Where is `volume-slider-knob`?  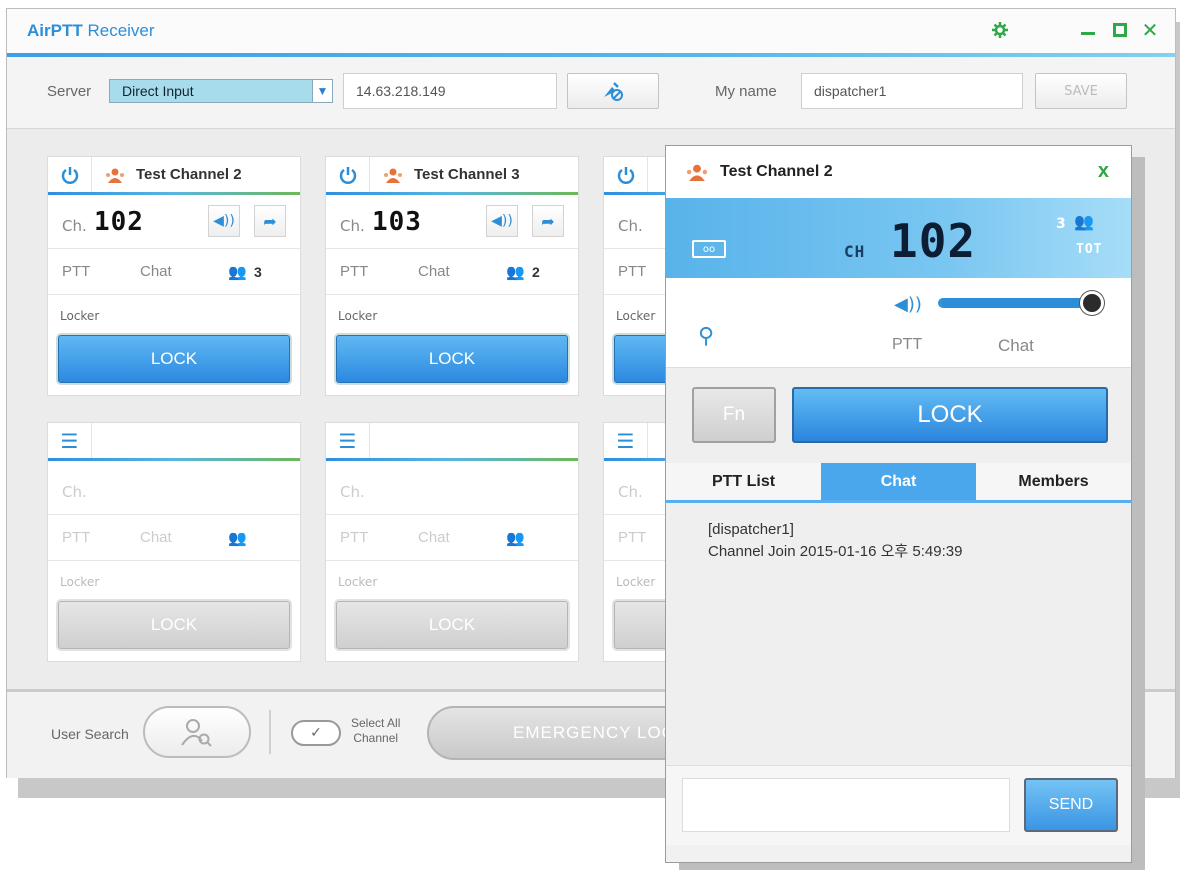
volume-slider-knob is located at coordinates (1092, 303).